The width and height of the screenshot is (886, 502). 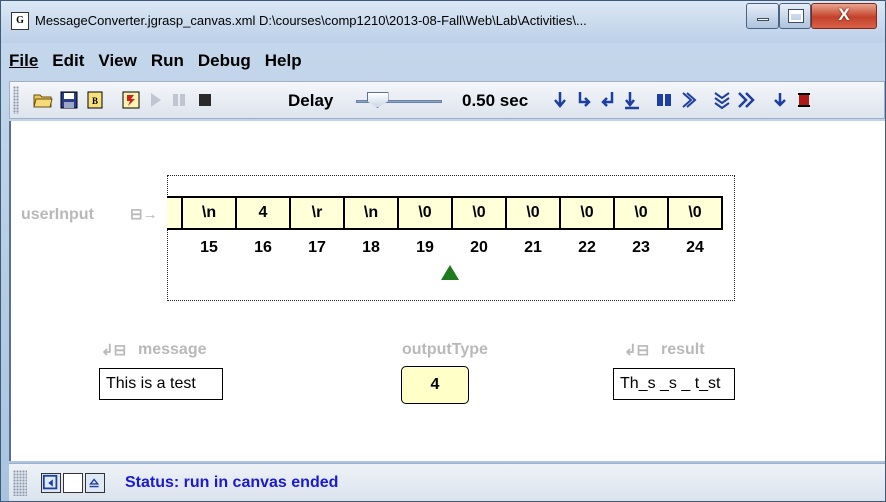 I want to click on step-out-icon, so click(x=608, y=100).